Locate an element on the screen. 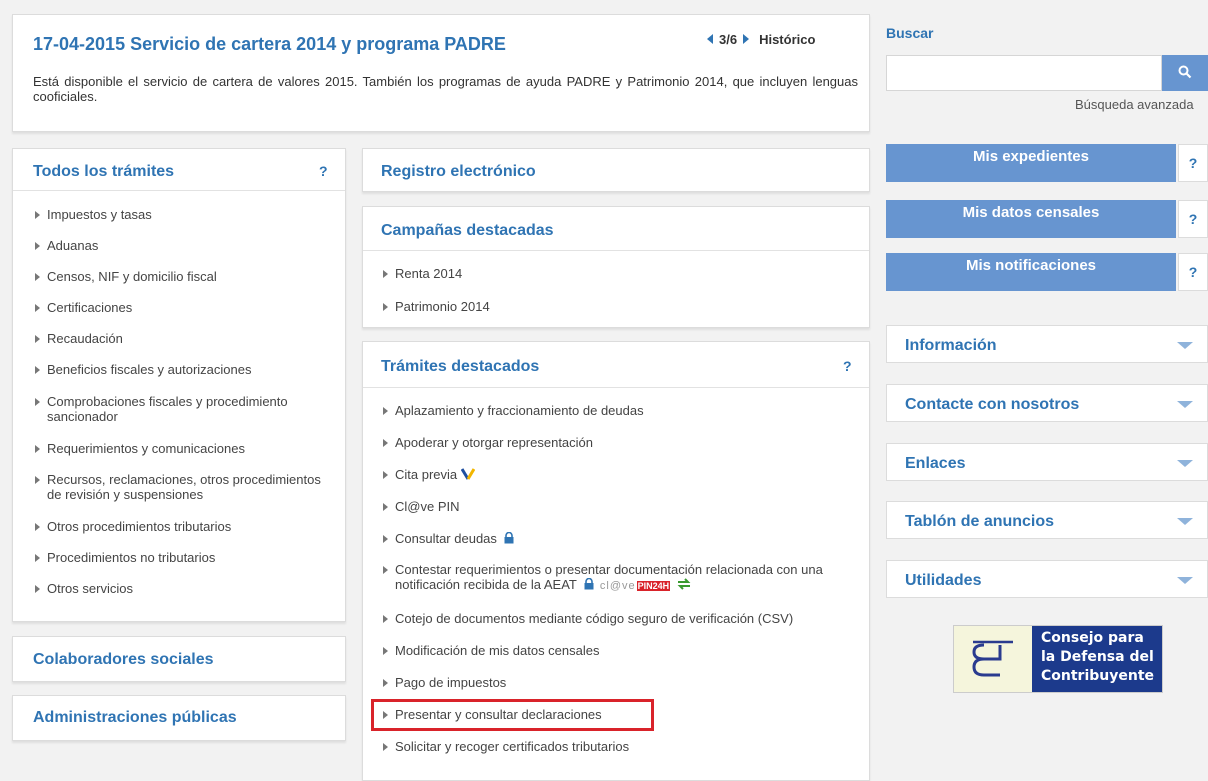 This screenshot has height=781, width=1208. accordion-2: Enlaces is located at coordinates (1047, 462).